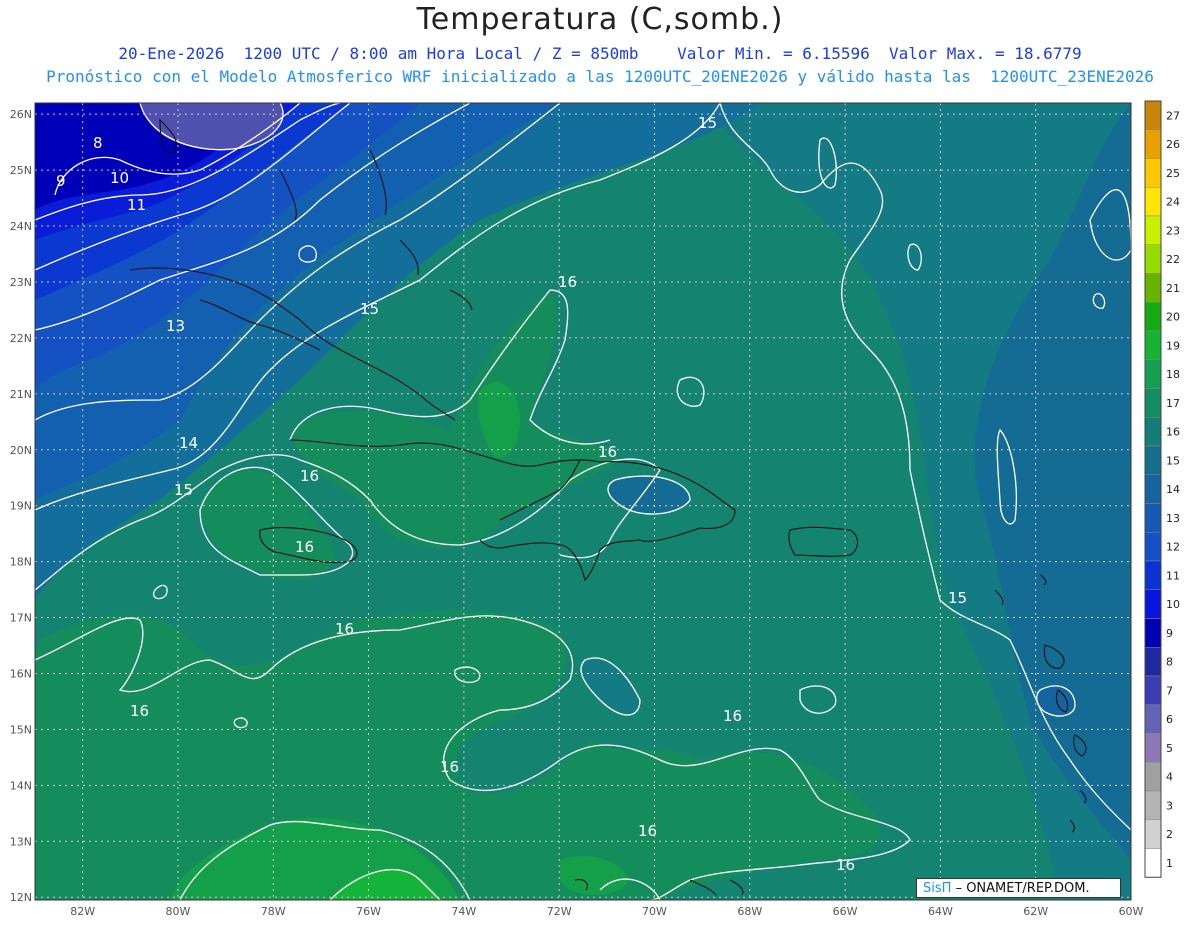 The image size is (1200, 927). Describe the element at coordinates (21, 226) in the screenshot. I see `lat-tick-label: 24N` at that location.